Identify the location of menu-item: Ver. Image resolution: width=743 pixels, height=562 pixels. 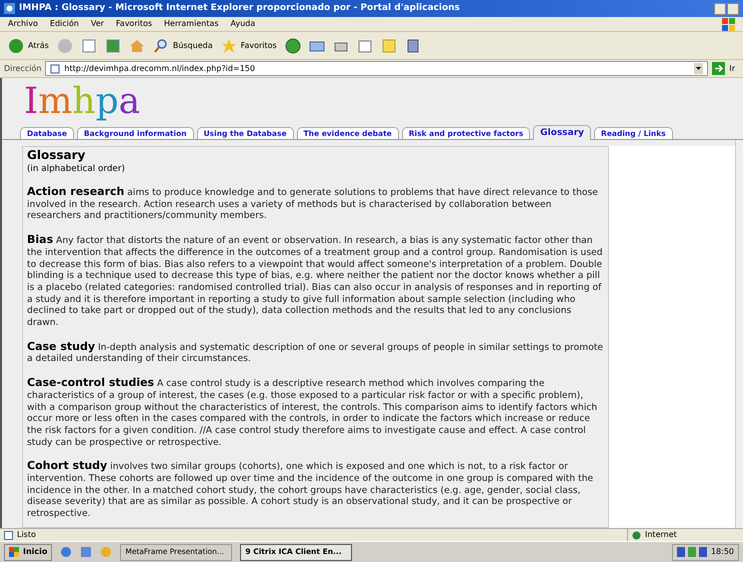
(97, 24).